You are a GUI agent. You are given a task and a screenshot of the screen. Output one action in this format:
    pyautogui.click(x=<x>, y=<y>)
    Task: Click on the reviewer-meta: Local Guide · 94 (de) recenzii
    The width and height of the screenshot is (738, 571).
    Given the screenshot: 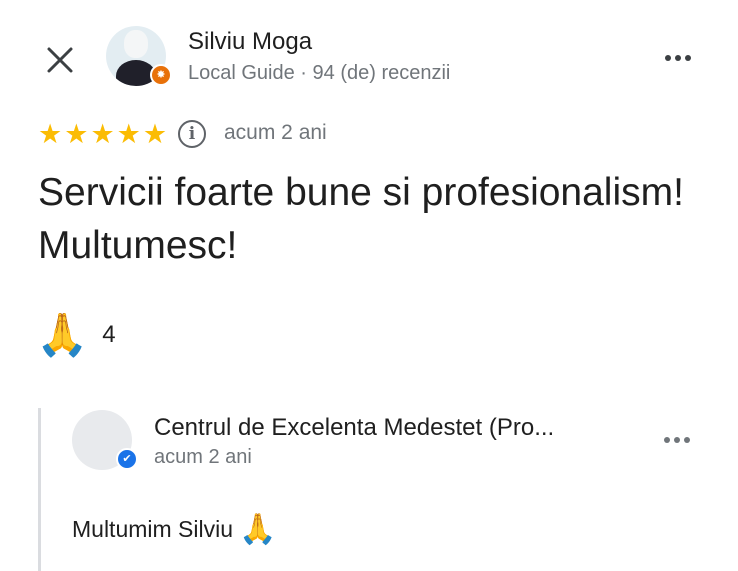 What is the action you would take?
    pyautogui.click(x=319, y=73)
    